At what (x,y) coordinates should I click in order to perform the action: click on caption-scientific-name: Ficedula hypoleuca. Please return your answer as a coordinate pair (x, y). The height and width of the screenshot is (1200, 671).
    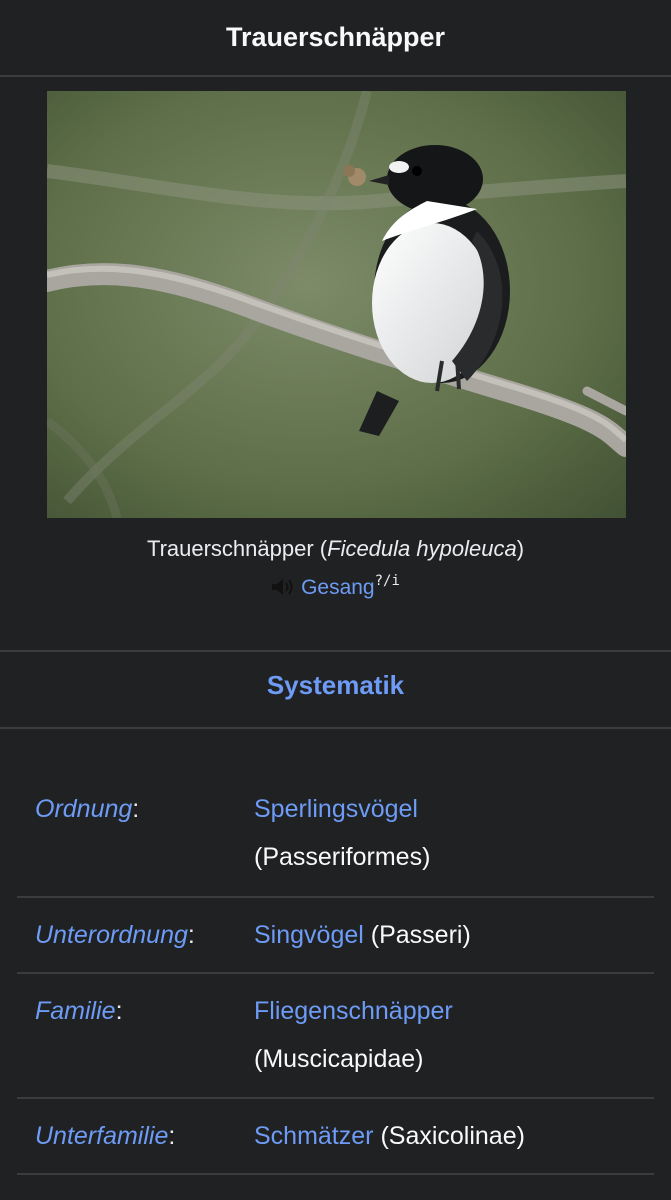
    Looking at the image, I should click on (422, 548).